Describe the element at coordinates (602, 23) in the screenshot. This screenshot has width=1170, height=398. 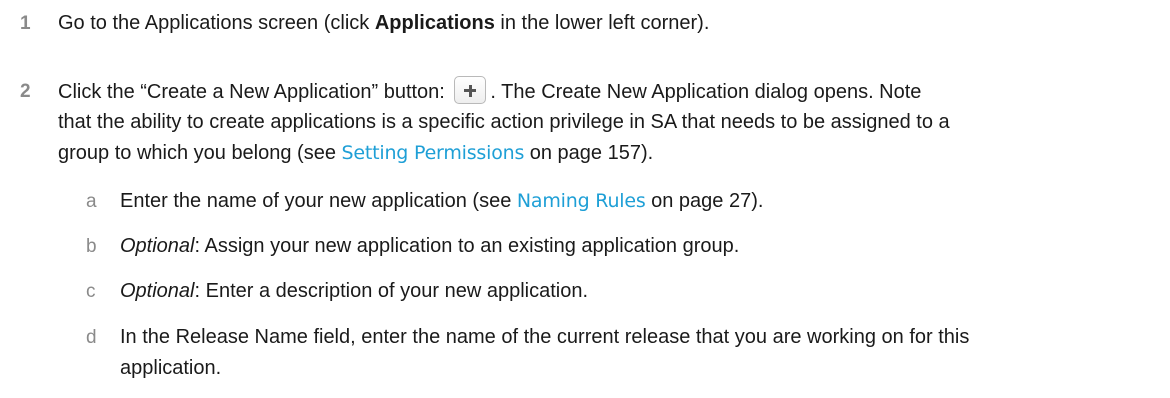
I see `step-text-after: in the lower left corner).` at that location.